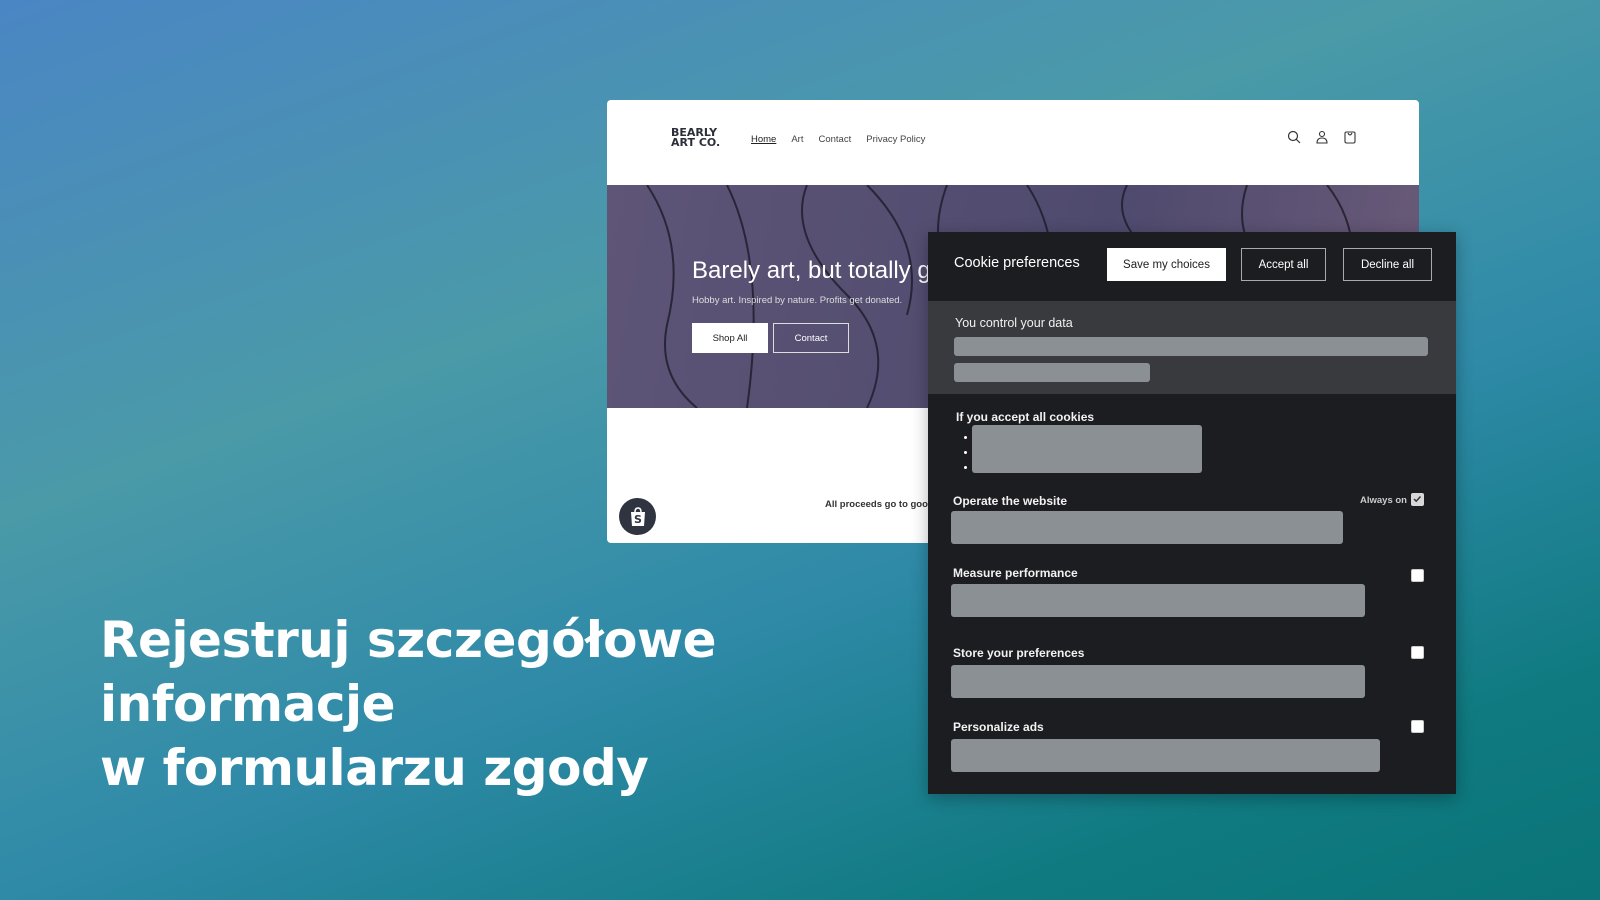  I want to click on hero-title: Barely art, but totally g, so click(811, 270).